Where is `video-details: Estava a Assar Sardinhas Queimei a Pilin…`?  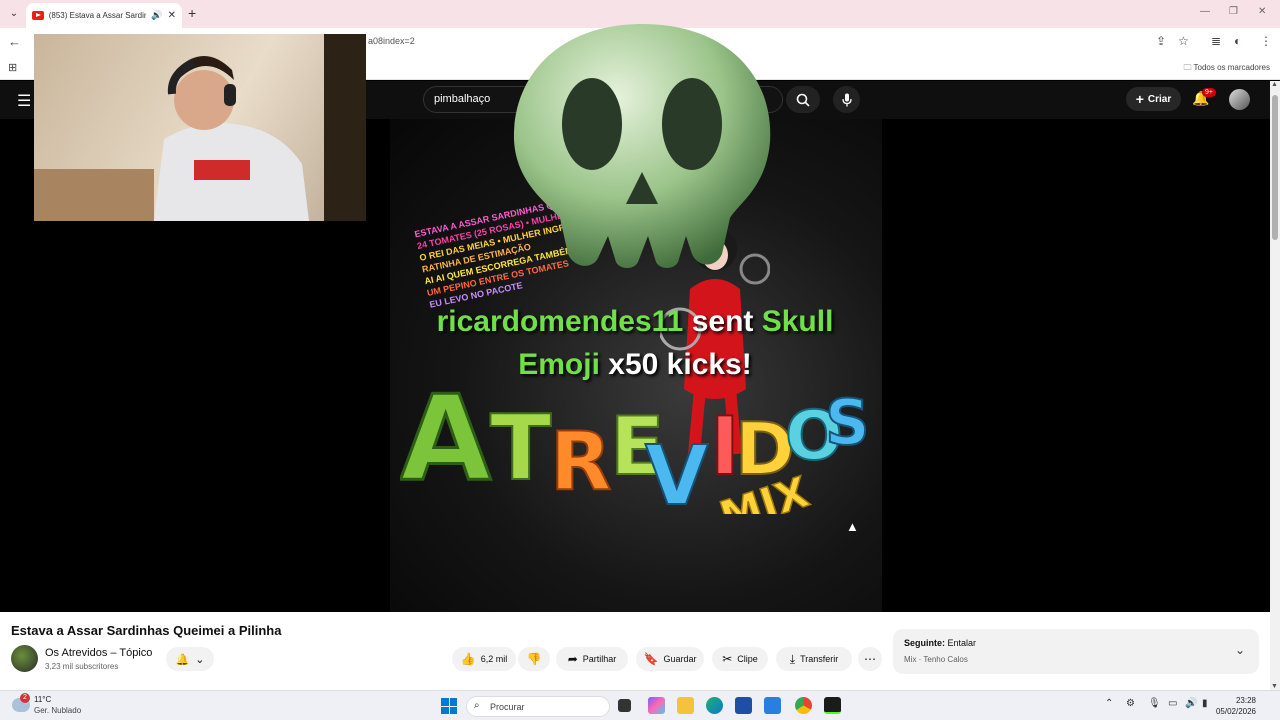 video-details: Estava a Assar Sardinhas Queimei a Pilin… is located at coordinates (635, 651).